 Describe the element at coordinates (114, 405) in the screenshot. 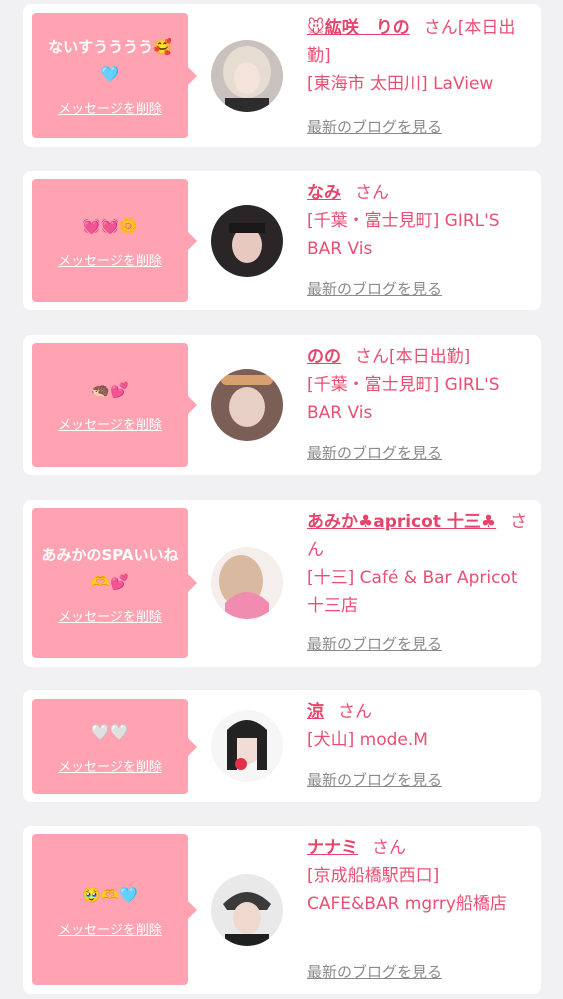

I see `message-bubble: 🦔💕 メッセージを削除` at that location.